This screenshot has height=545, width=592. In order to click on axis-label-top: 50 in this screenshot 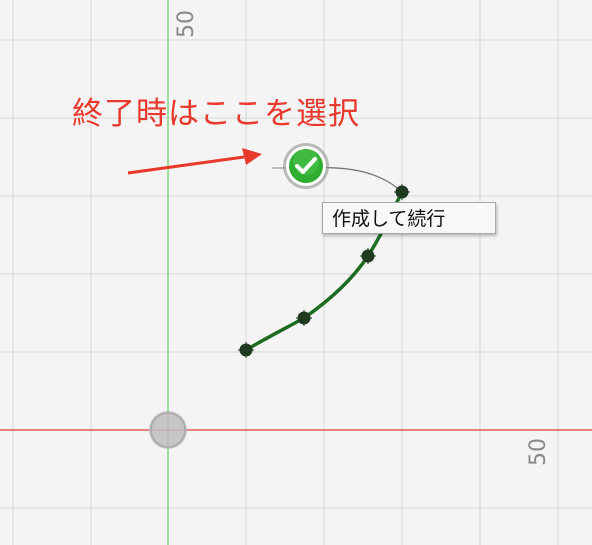, I will do `click(186, 24)`.